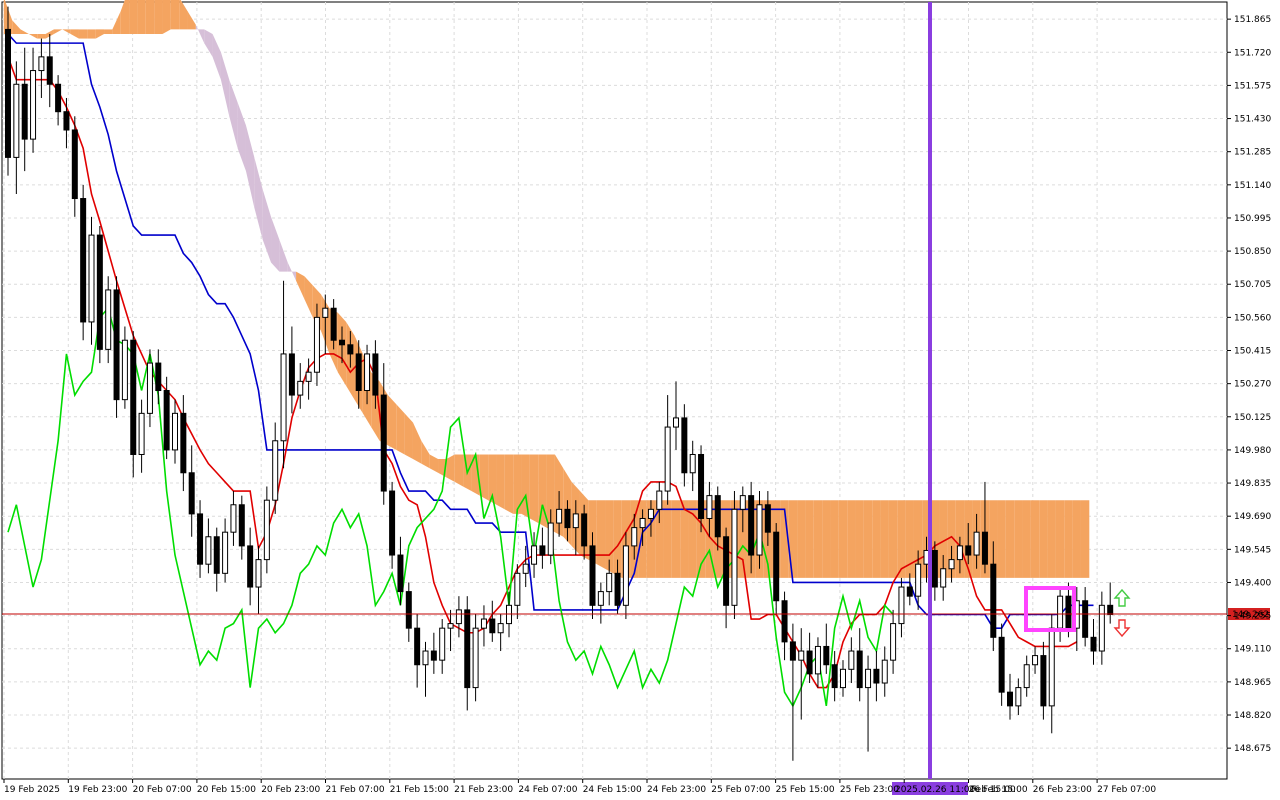 The height and width of the screenshot is (800, 1280). I want to click on price-tick-label: 149.110, so click(1252, 650).